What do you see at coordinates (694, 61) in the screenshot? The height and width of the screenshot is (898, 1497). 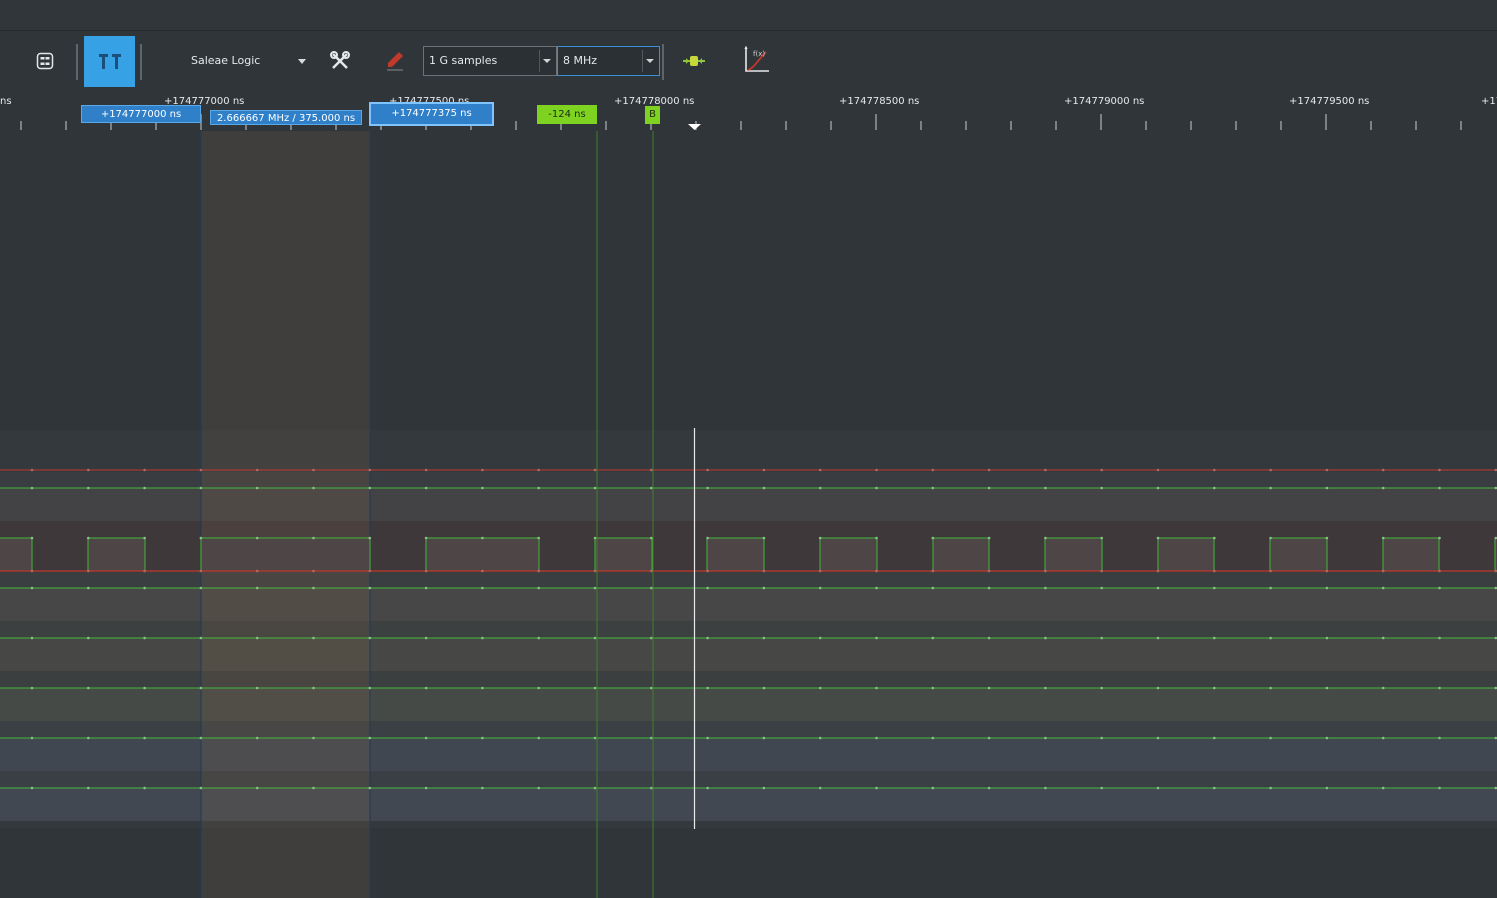 I see `trigger-button` at bounding box center [694, 61].